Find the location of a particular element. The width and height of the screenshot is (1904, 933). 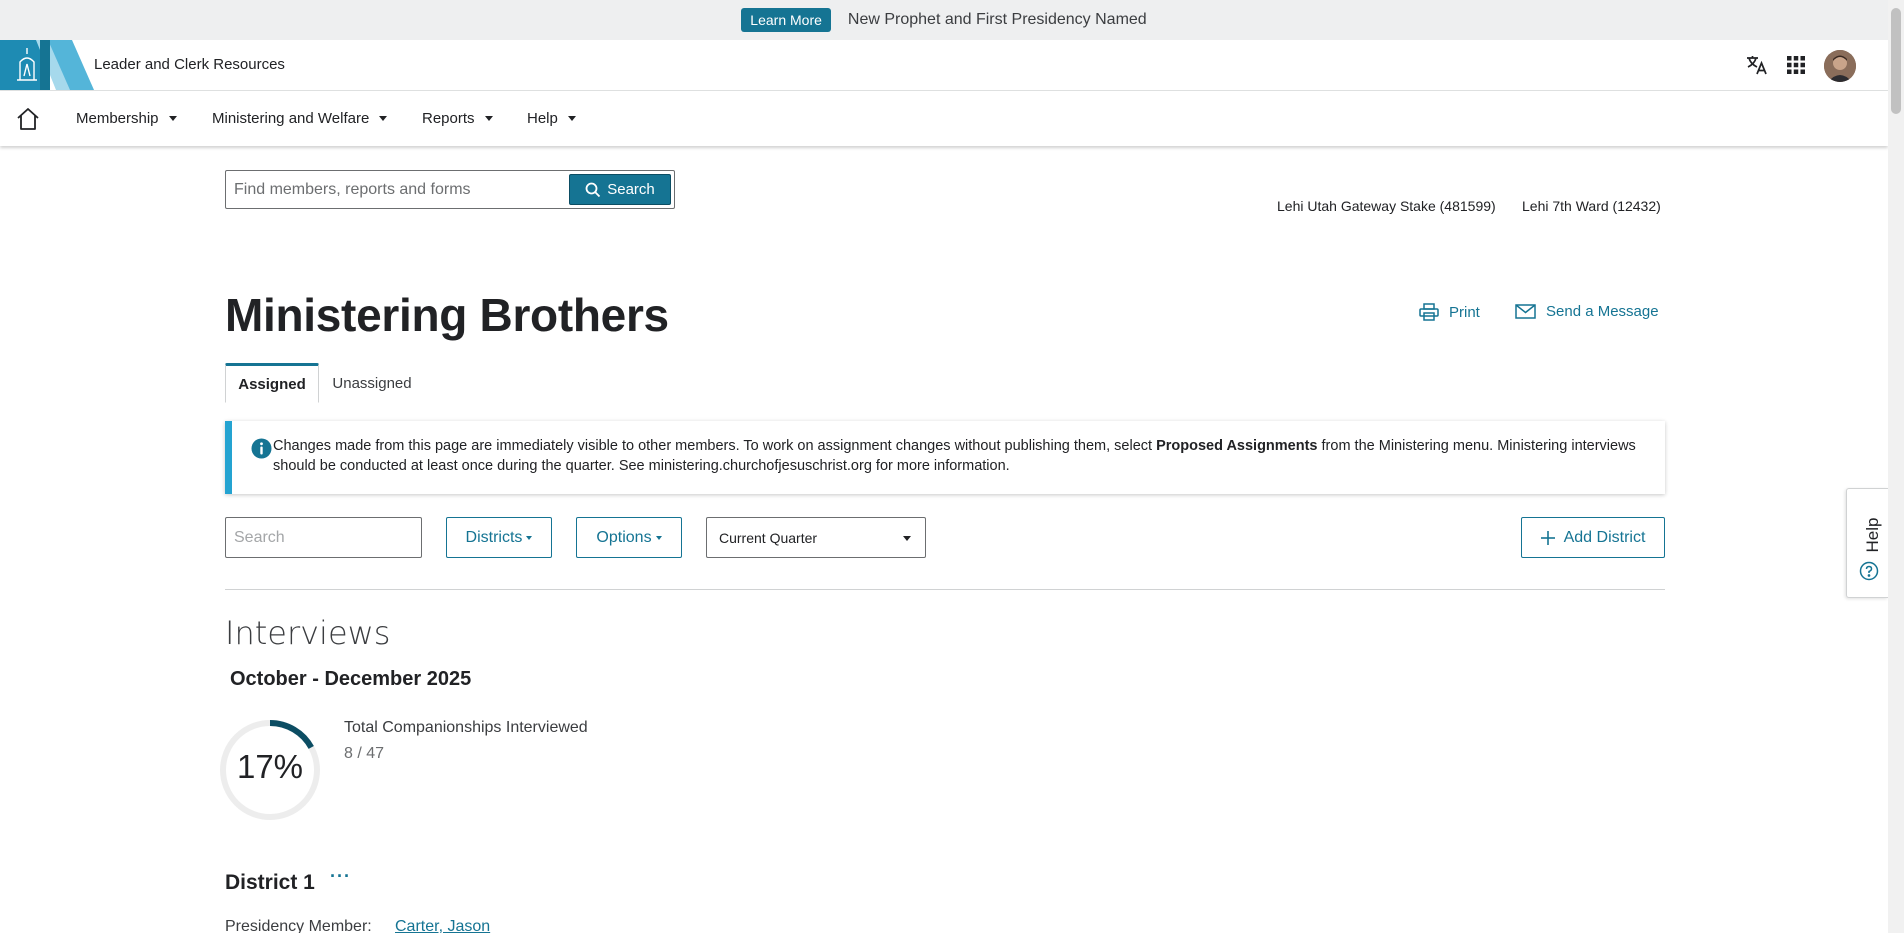

scrollbar-thumb is located at coordinates (1896, 61).